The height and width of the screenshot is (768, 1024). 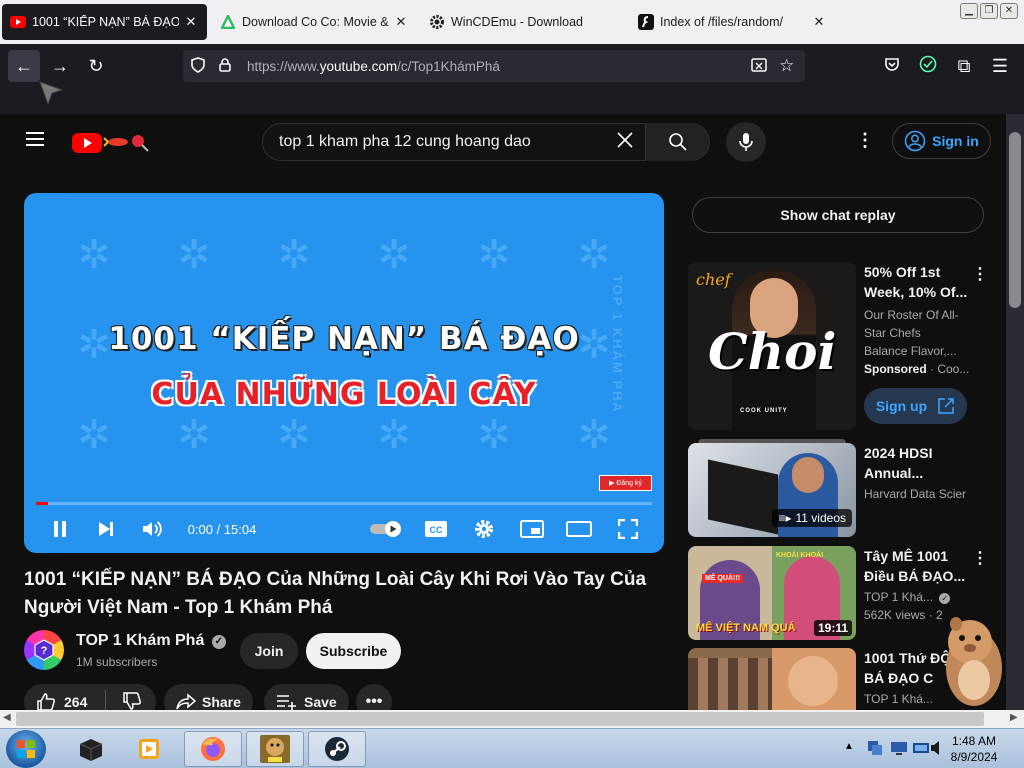 I want to click on like-button: 264, so click(x=61, y=702).